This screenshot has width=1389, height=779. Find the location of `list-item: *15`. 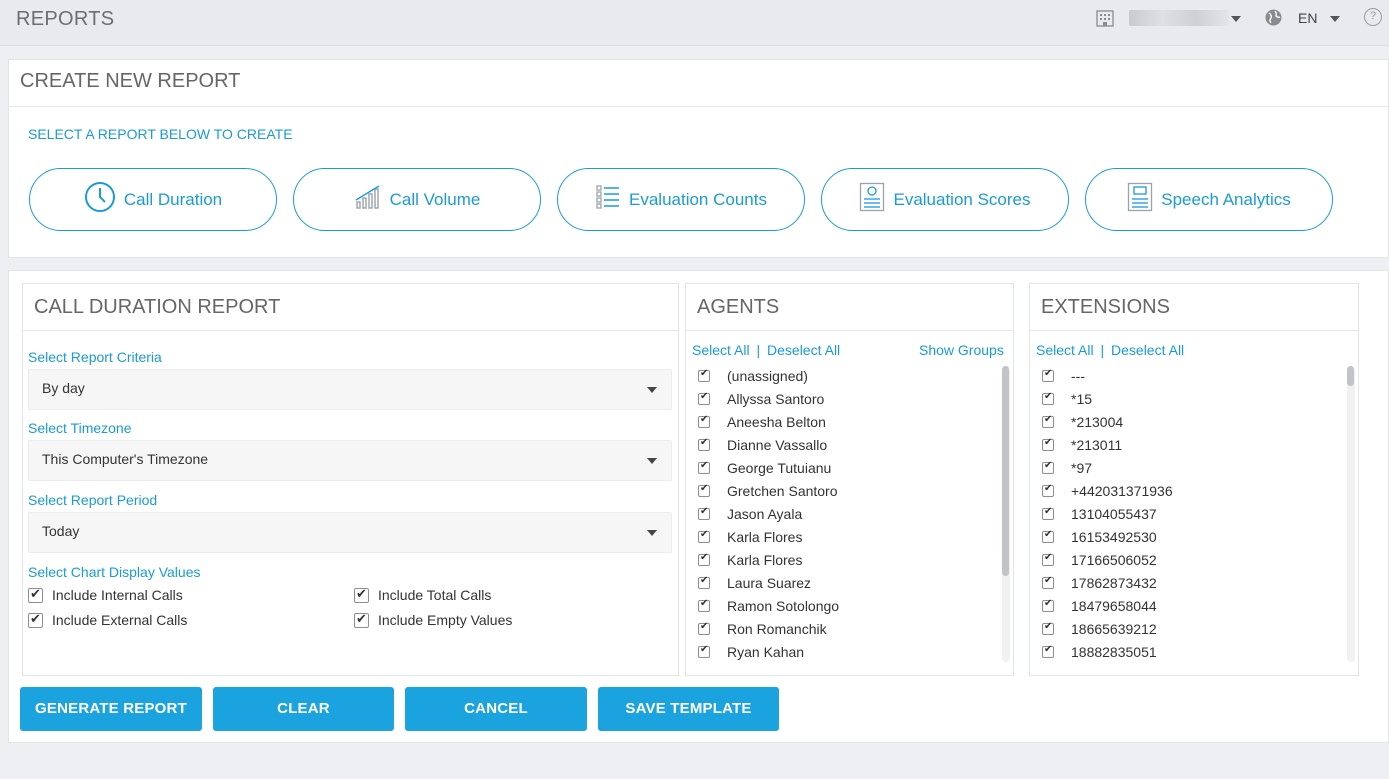

list-item: *15 is located at coordinates (1107, 398).